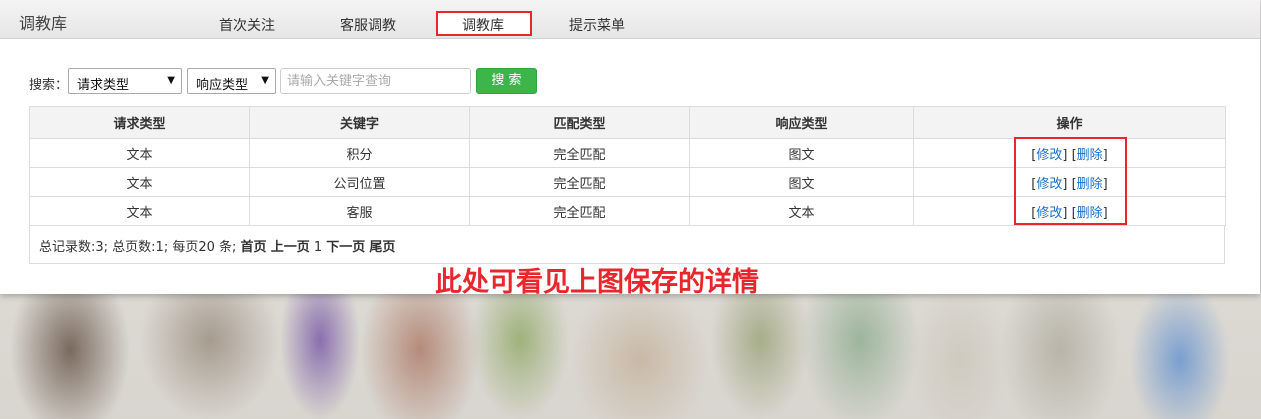 This screenshot has width=1261, height=419. Describe the element at coordinates (318, 247) in the screenshot. I see `pager-current: 1` at that location.